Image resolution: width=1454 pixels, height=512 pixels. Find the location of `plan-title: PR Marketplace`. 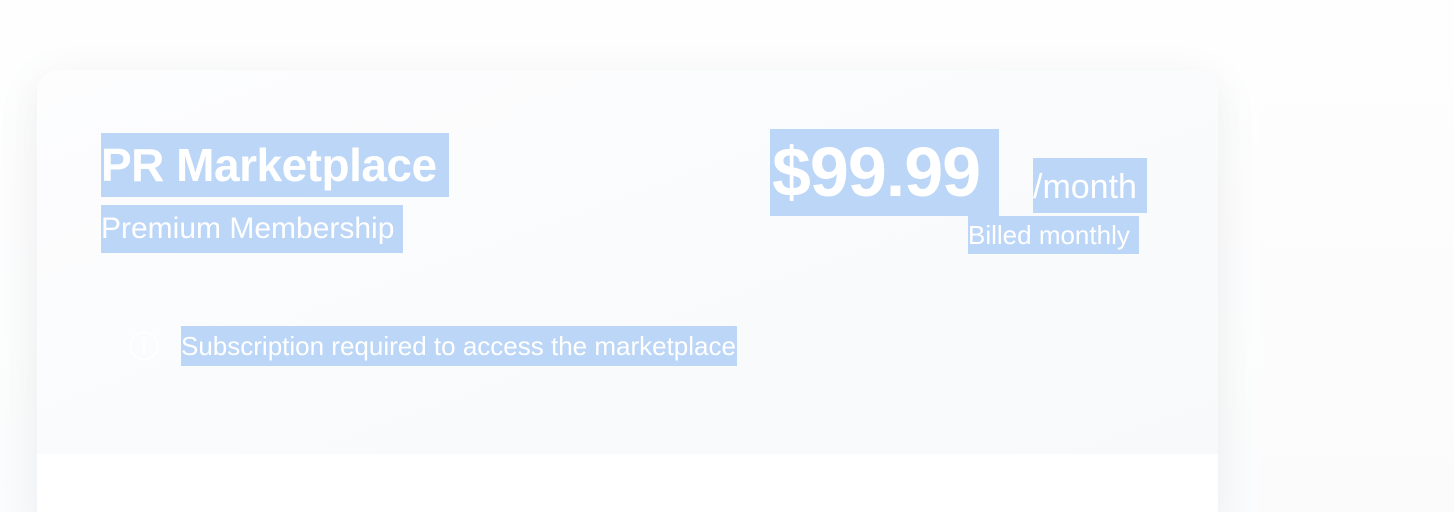

plan-title: PR Marketplace is located at coordinates (275, 165).